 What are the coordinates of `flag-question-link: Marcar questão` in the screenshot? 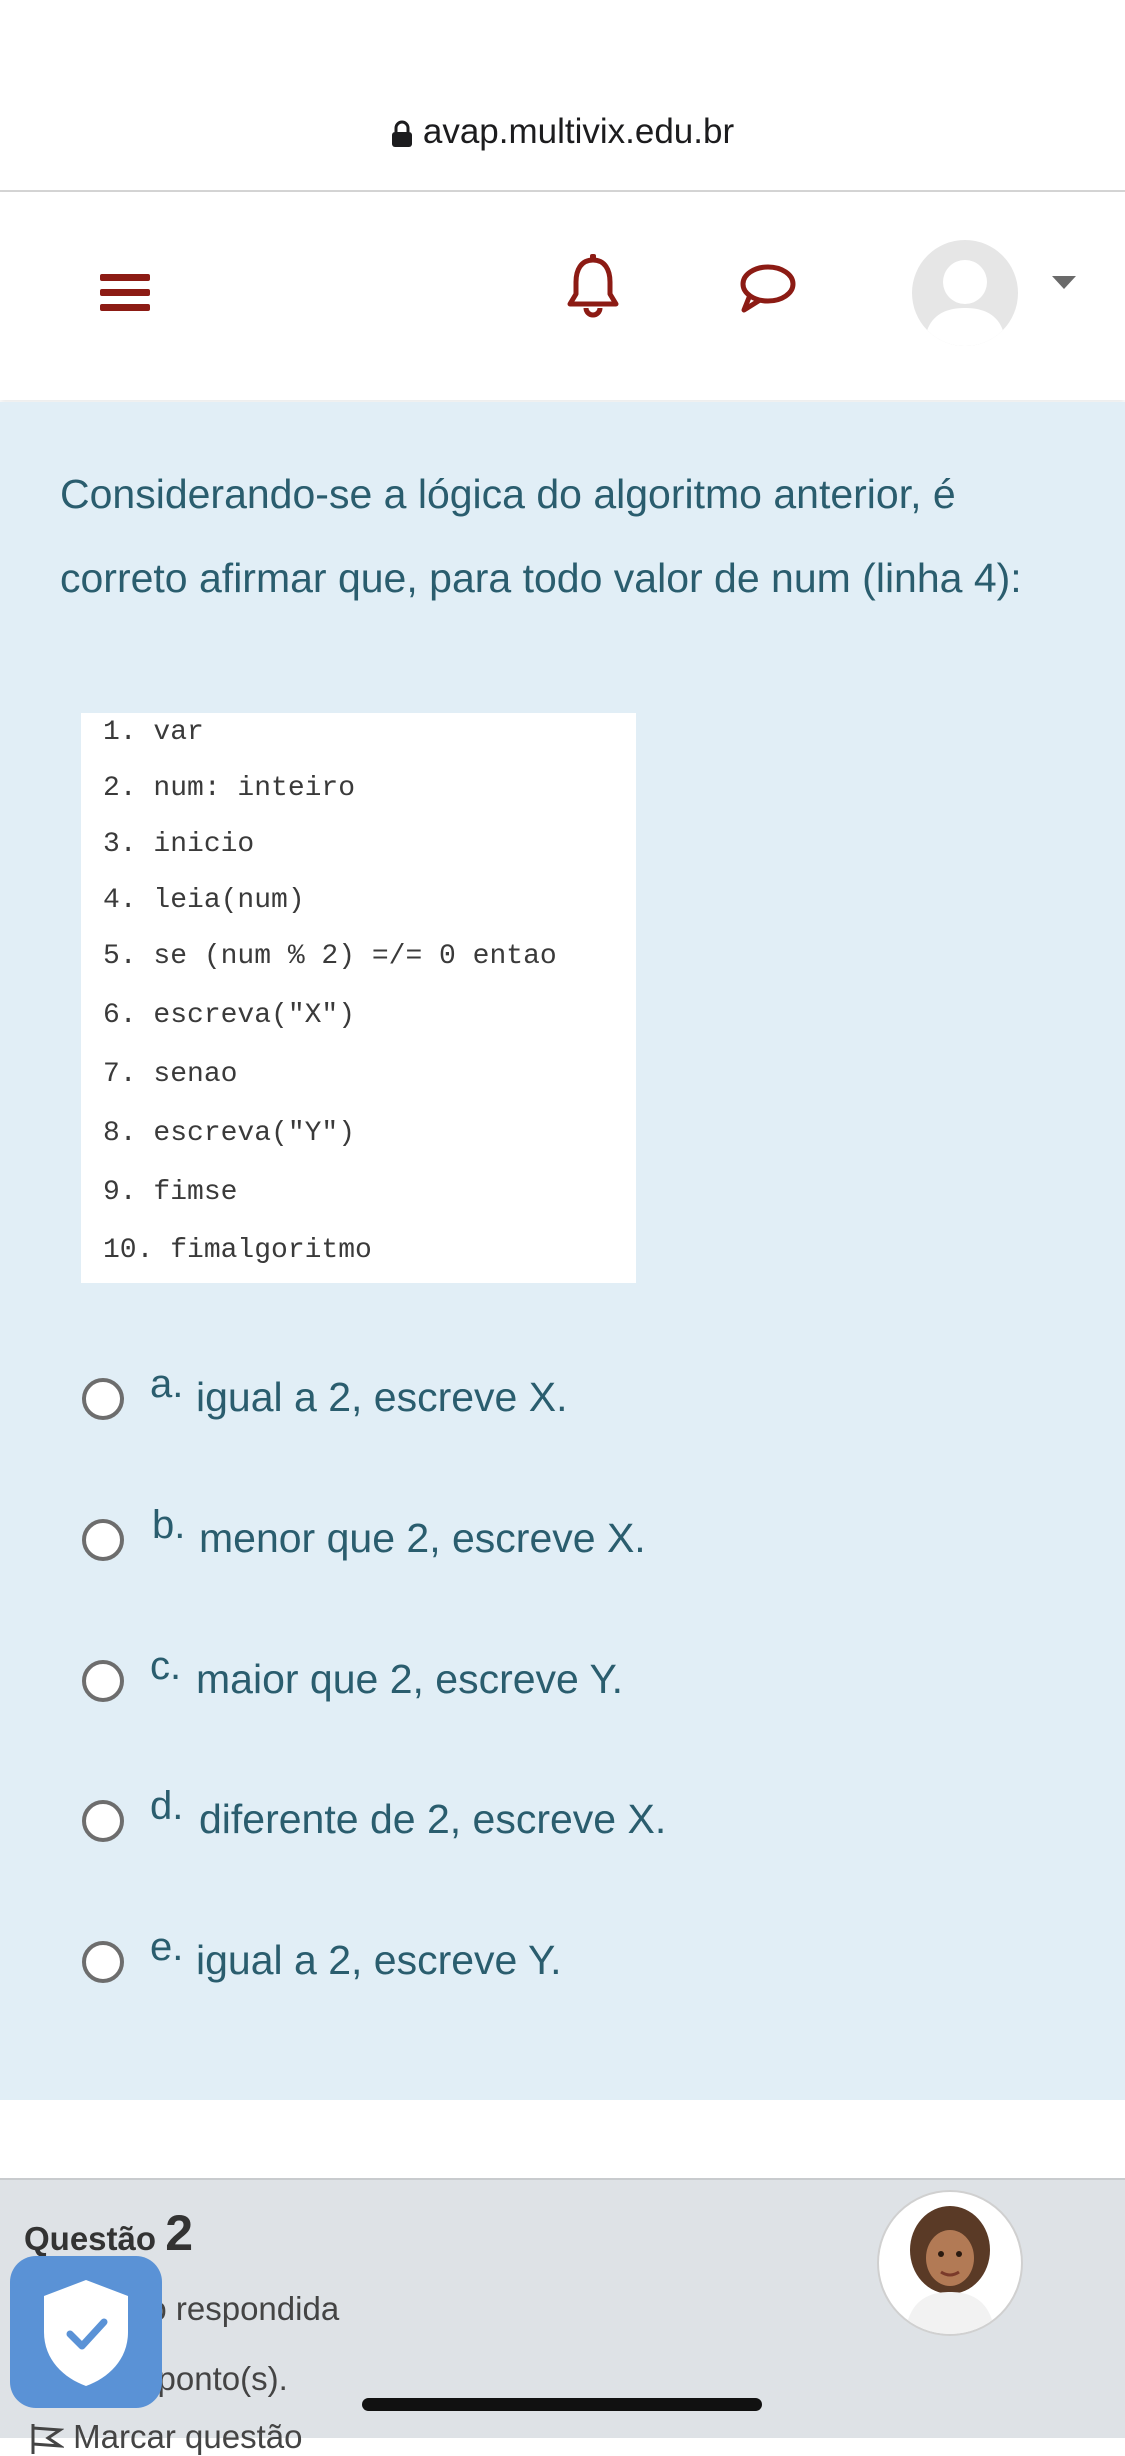 It's located at (166, 2437).